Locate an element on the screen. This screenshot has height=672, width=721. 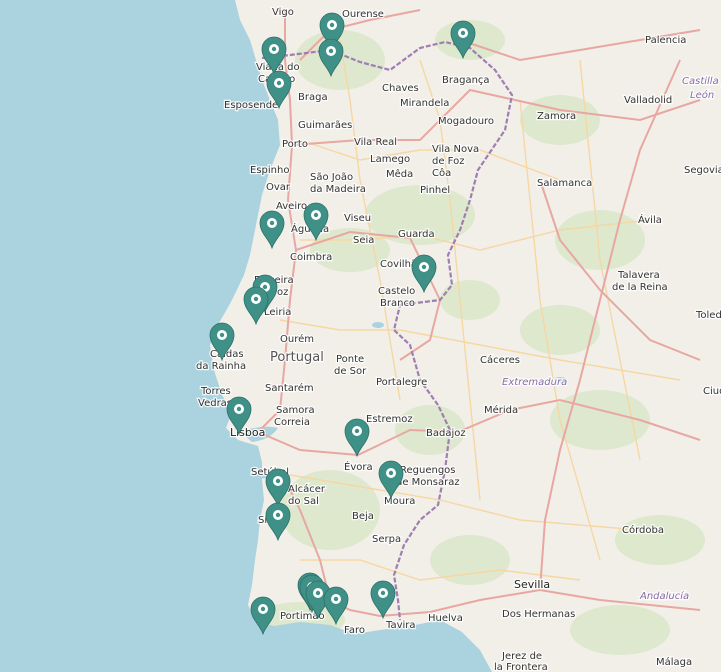
city-label-samora-2: Correia is located at coordinates (292, 422).